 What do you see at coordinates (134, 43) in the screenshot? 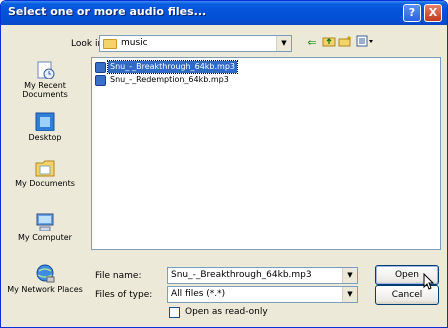
I see `look-in-value: music` at bounding box center [134, 43].